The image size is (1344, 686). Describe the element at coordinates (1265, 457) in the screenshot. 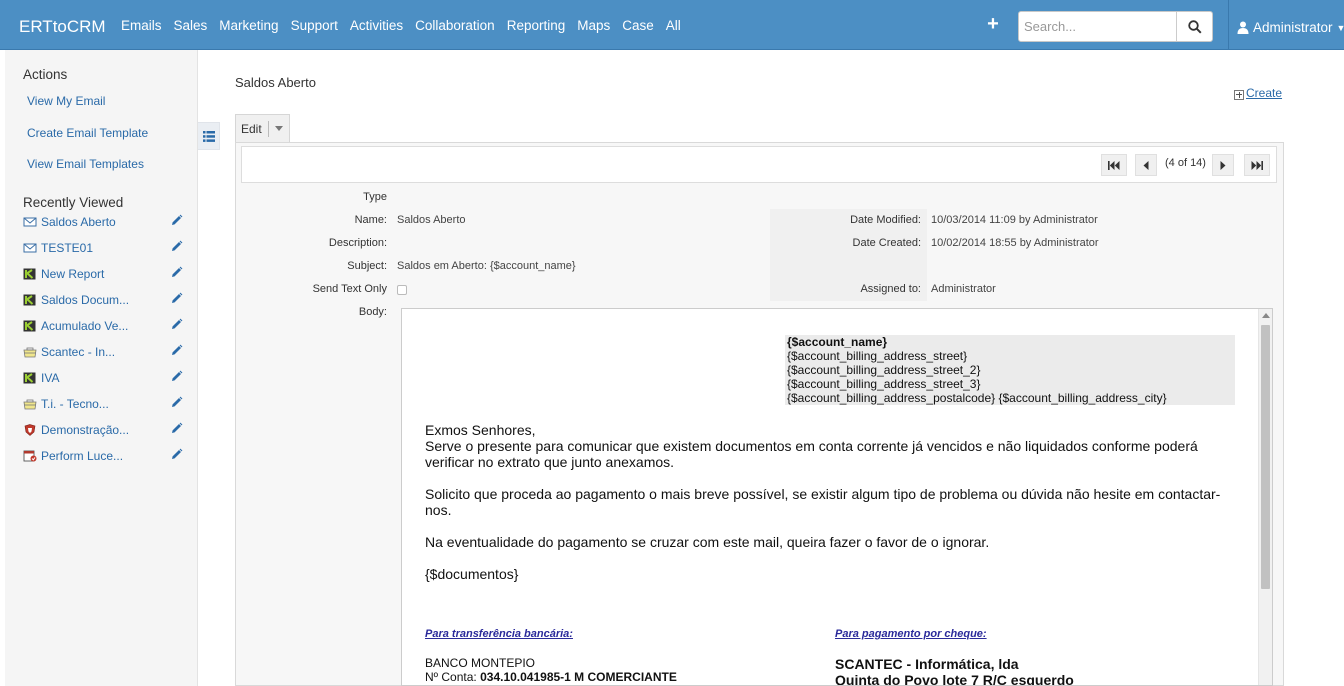

I see `scroll-thumb` at that location.